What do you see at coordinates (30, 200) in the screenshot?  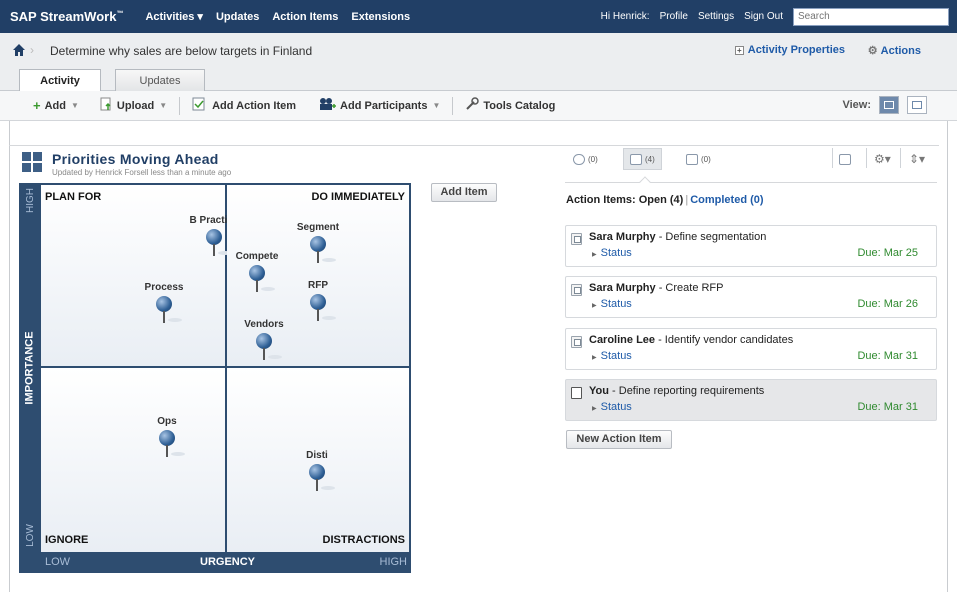 I see `y-axis-high-label: HIGH` at bounding box center [30, 200].